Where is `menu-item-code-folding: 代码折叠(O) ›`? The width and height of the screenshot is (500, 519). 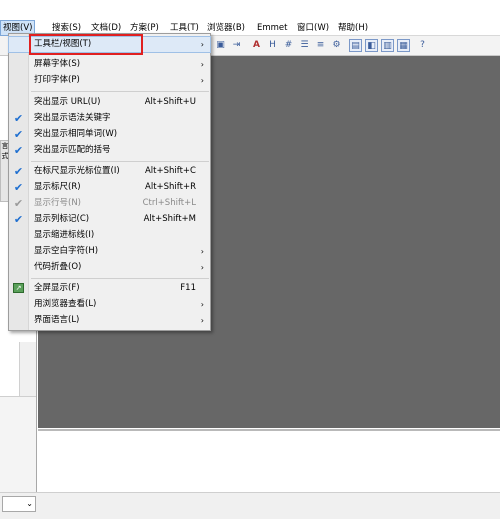
menu-item-code-folding: 代码折叠(O) › is located at coordinates (109, 267).